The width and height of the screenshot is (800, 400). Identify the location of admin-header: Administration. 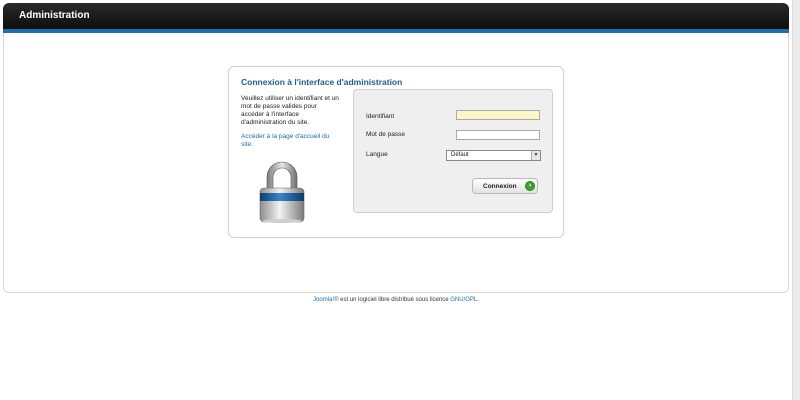
(396, 16).